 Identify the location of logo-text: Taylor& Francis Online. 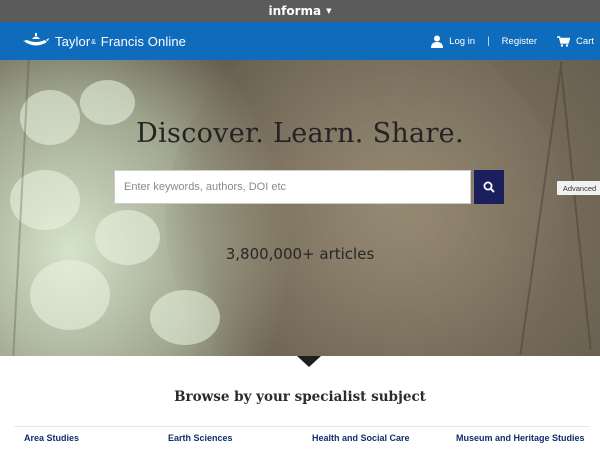
(120, 41).